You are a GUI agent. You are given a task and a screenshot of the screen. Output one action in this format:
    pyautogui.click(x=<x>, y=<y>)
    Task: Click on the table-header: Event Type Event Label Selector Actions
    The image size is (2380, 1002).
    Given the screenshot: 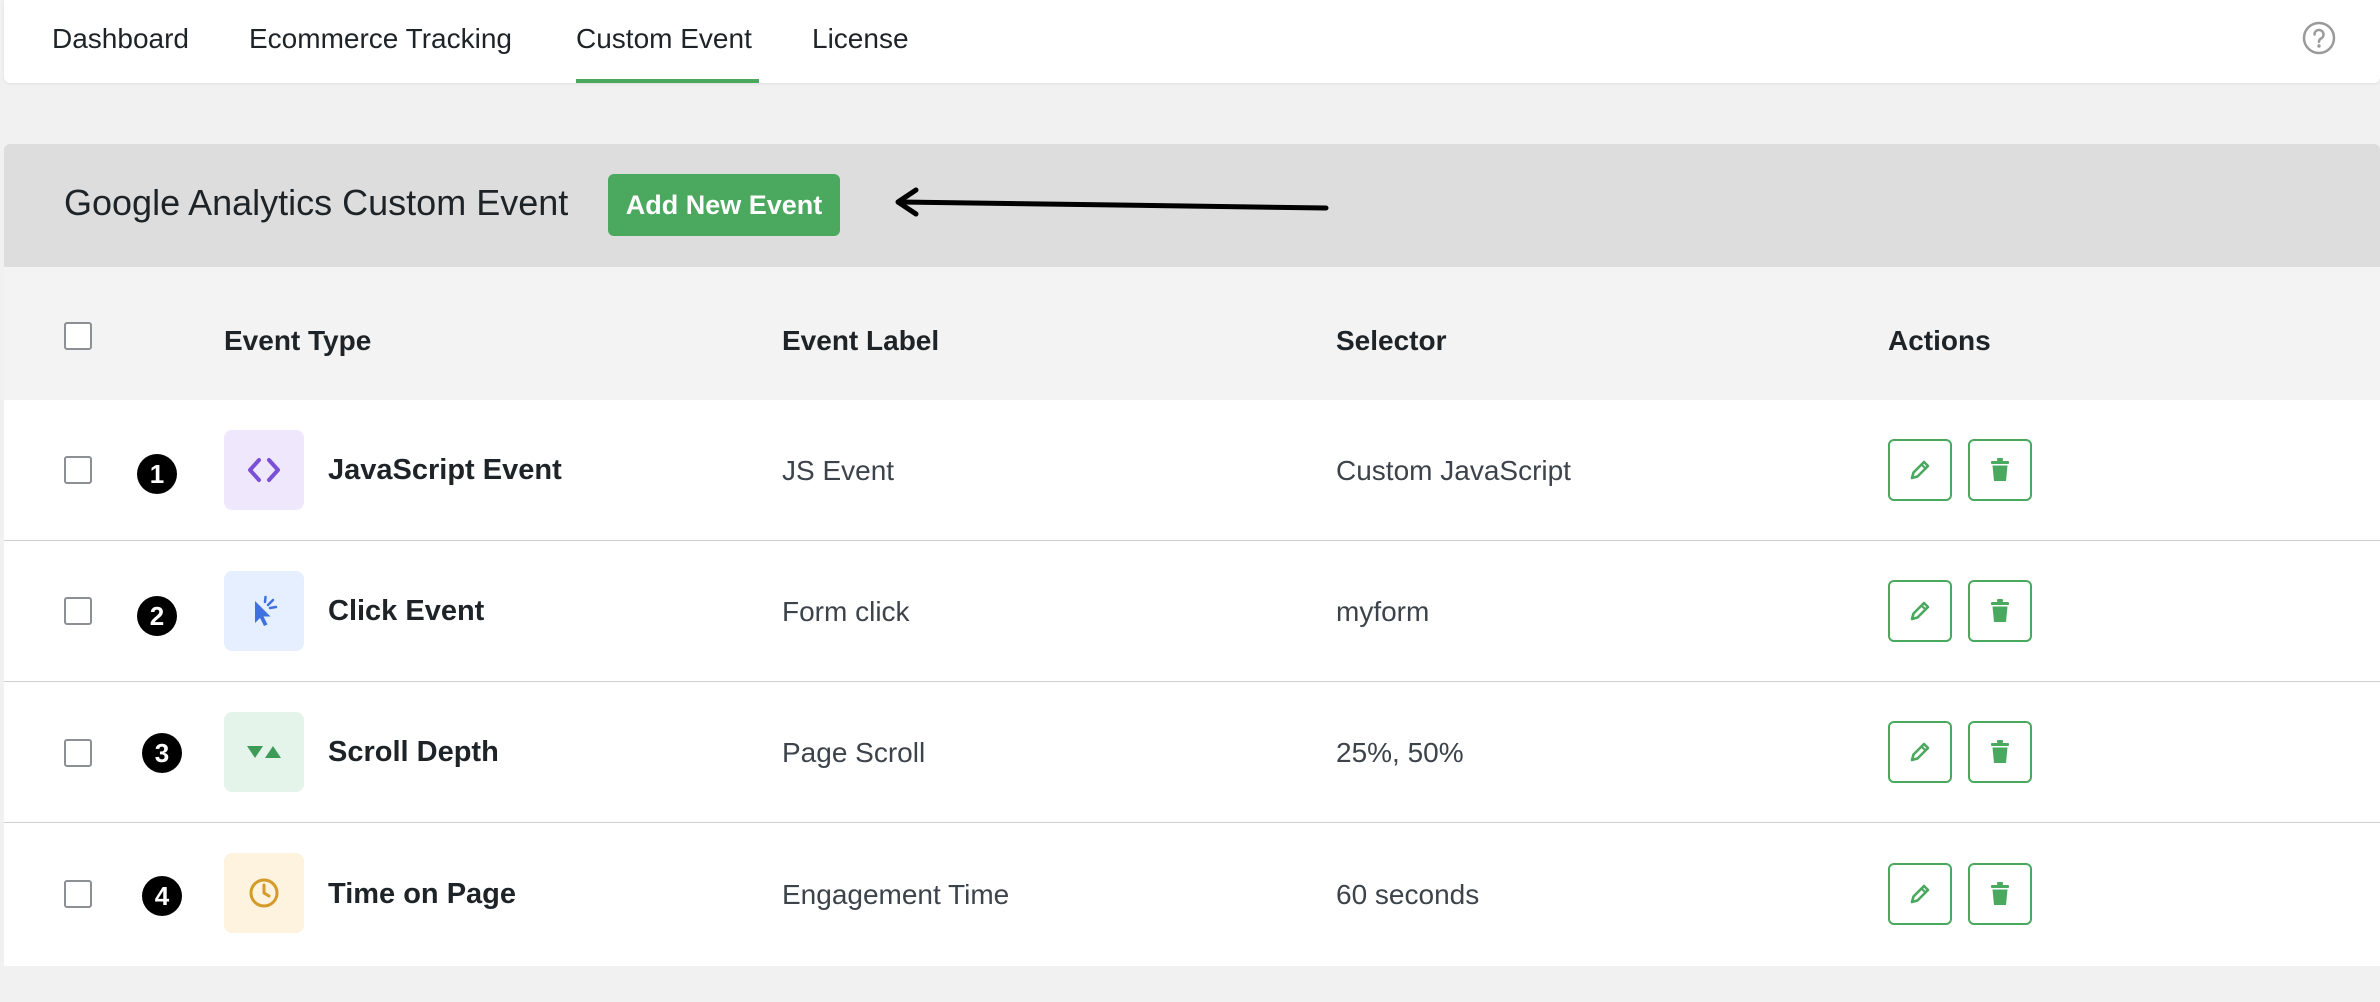 What is the action you would take?
    pyautogui.click(x=1192, y=333)
    